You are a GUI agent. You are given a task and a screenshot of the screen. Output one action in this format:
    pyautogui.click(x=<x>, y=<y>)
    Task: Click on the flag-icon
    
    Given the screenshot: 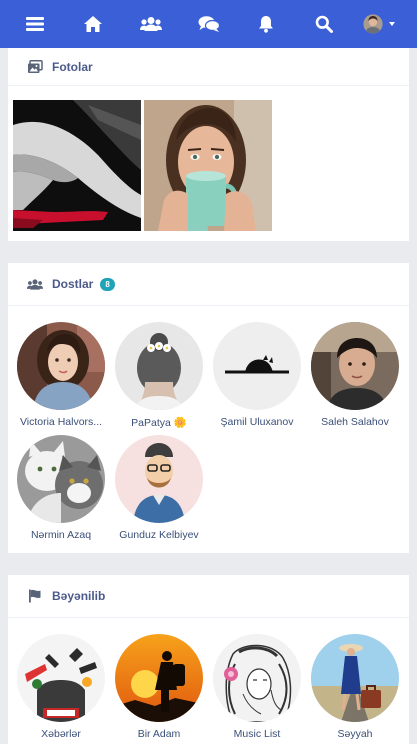 What is the action you would take?
    pyautogui.click(x=35, y=596)
    